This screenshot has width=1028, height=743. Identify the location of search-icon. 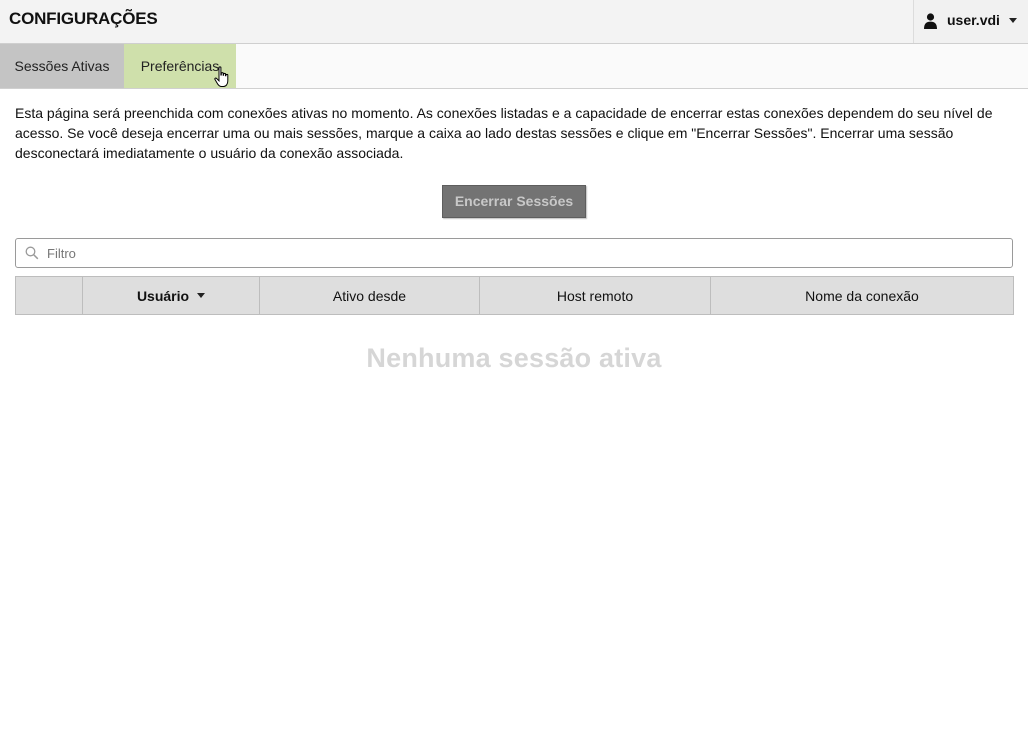
(32, 253).